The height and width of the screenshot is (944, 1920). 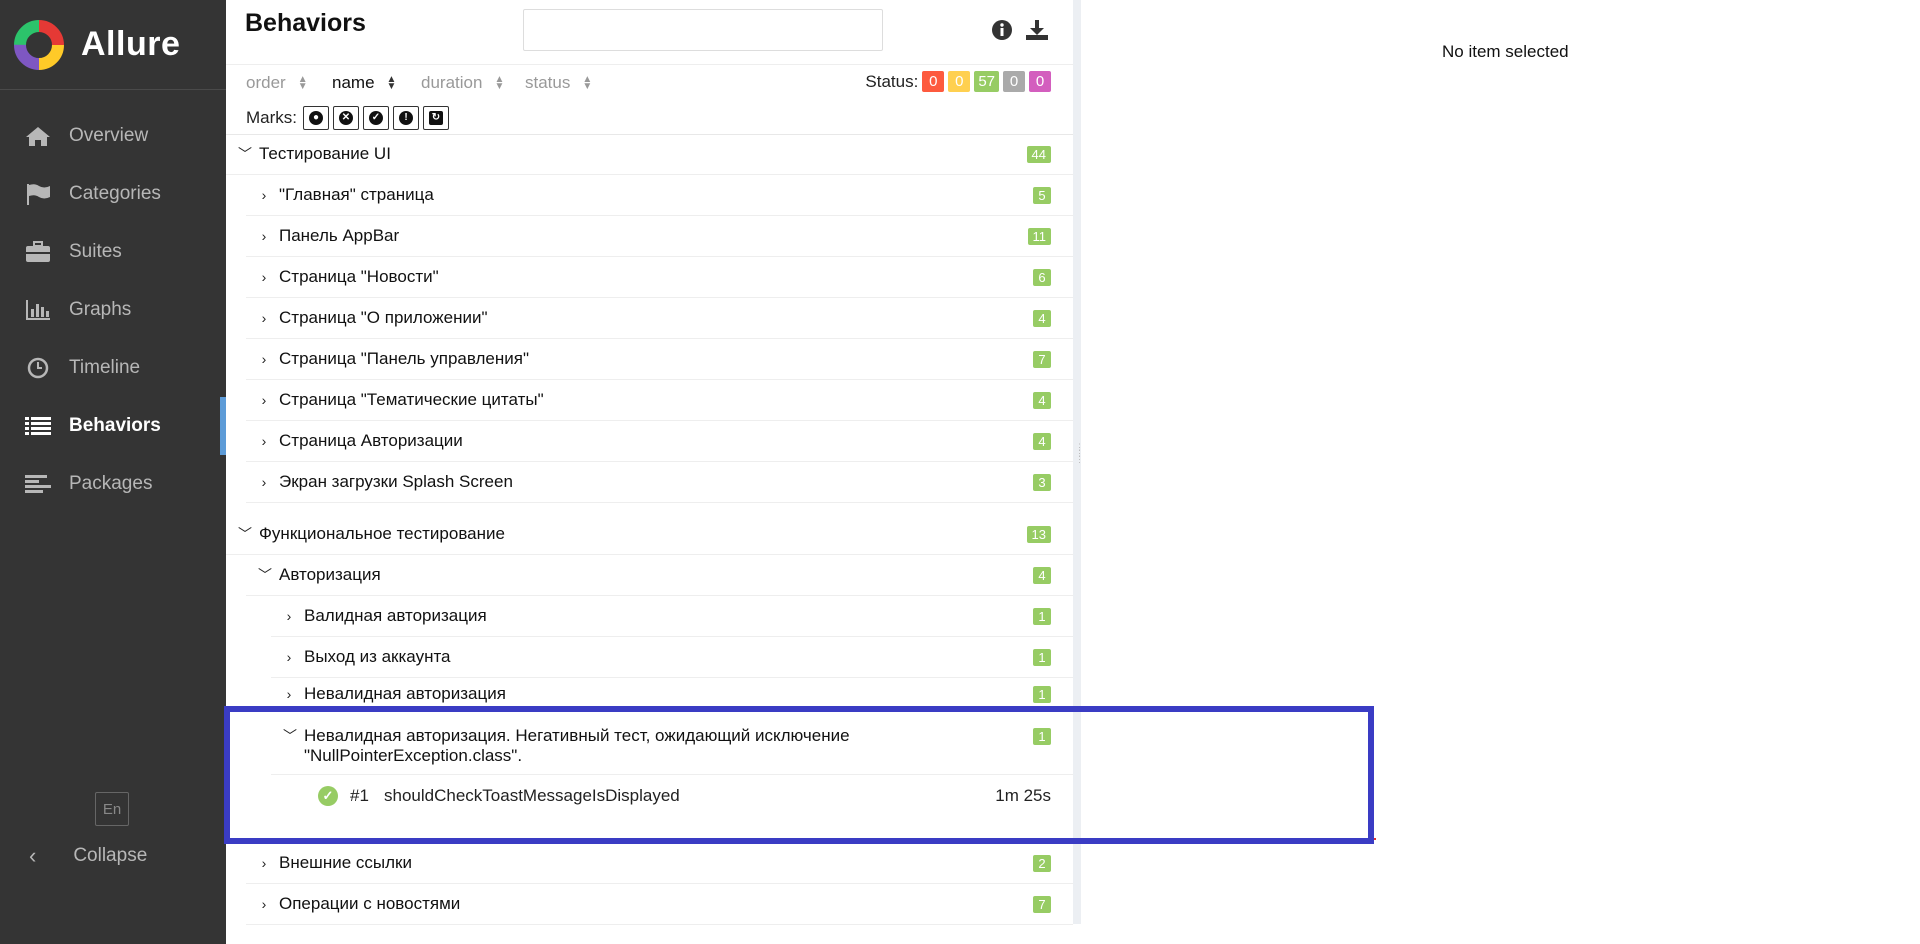 What do you see at coordinates (113, 136) in the screenshot?
I see `sidebar-item-overview: Overview` at bounding box center [113, 136].